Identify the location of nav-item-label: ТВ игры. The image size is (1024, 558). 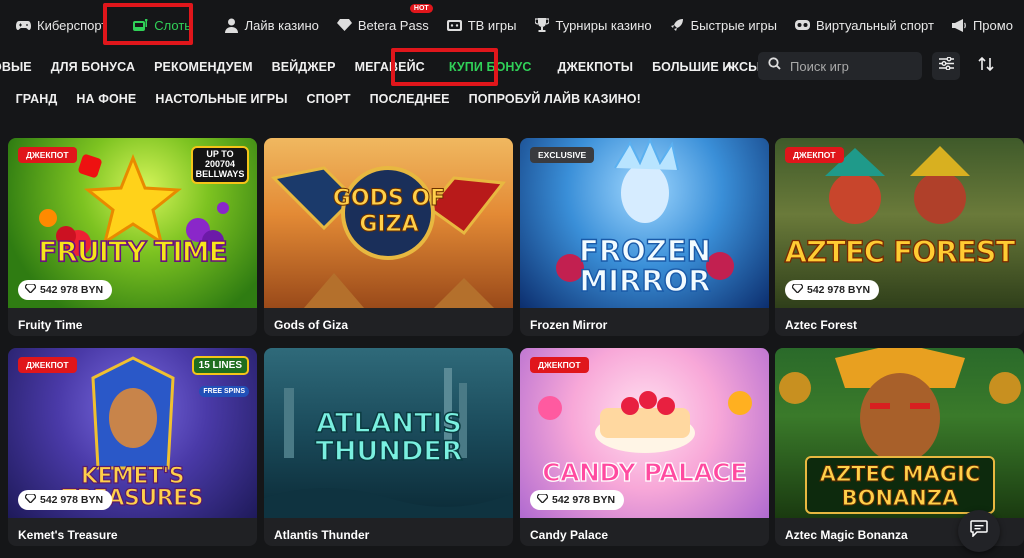
(492, 25).